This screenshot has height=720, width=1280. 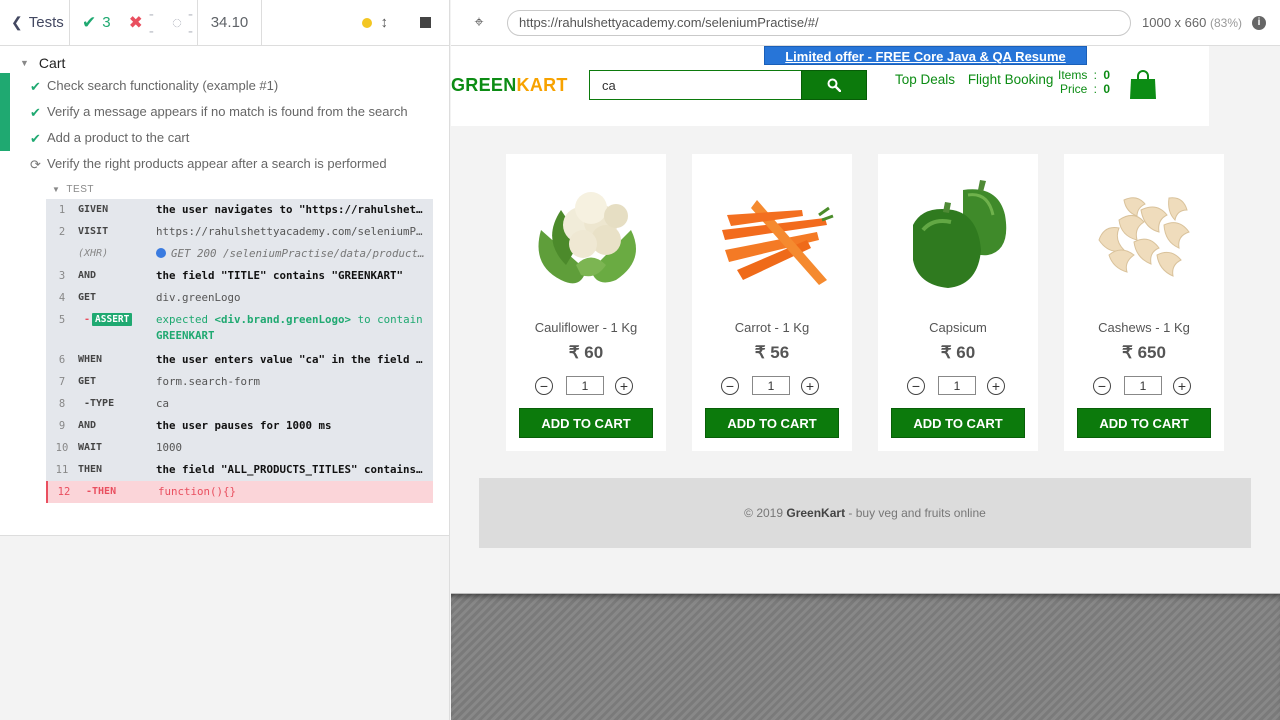 What do you see at coordinates (118, 137) in the screenshot?
I see `test-title: Add a product to the cart` at bounding box center [118, 137].